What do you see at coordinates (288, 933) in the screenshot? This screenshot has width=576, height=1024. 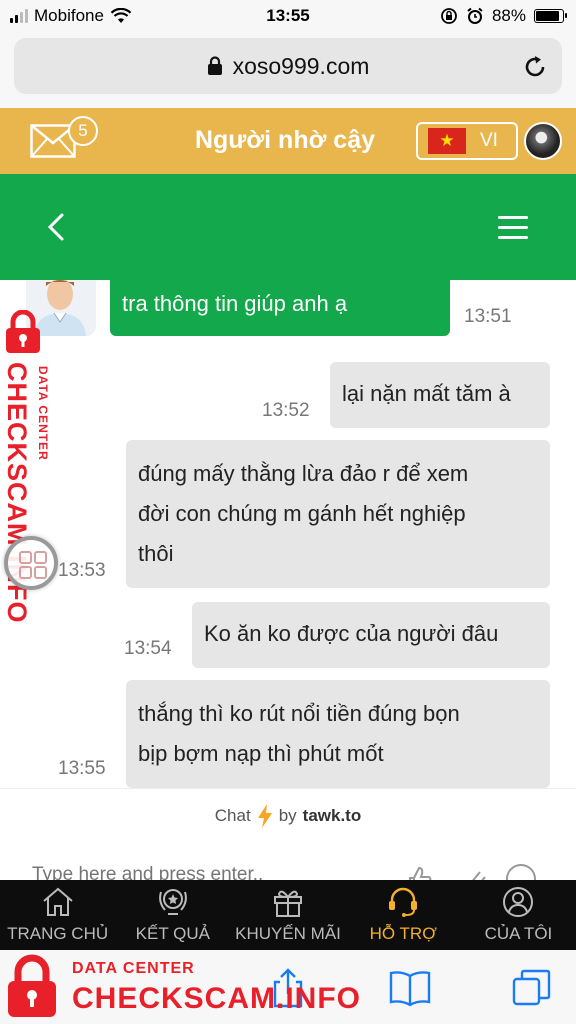 I see `nav-label: KHUYẾN MÃI` at bounding box center [288, 933].